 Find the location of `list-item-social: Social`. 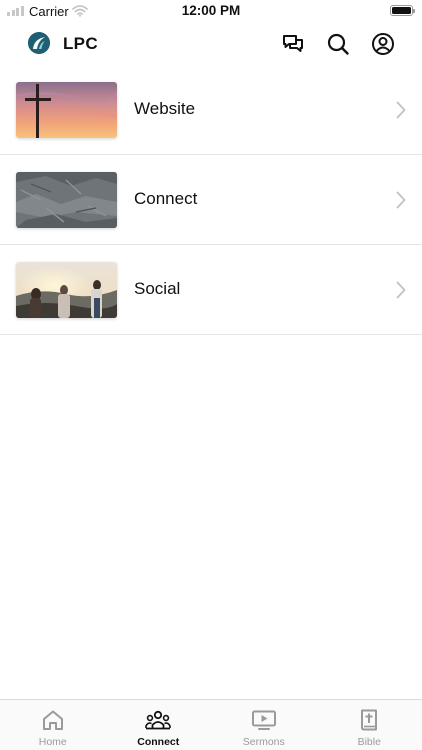

list-item-social: Social is located at coordinates (211, 290).